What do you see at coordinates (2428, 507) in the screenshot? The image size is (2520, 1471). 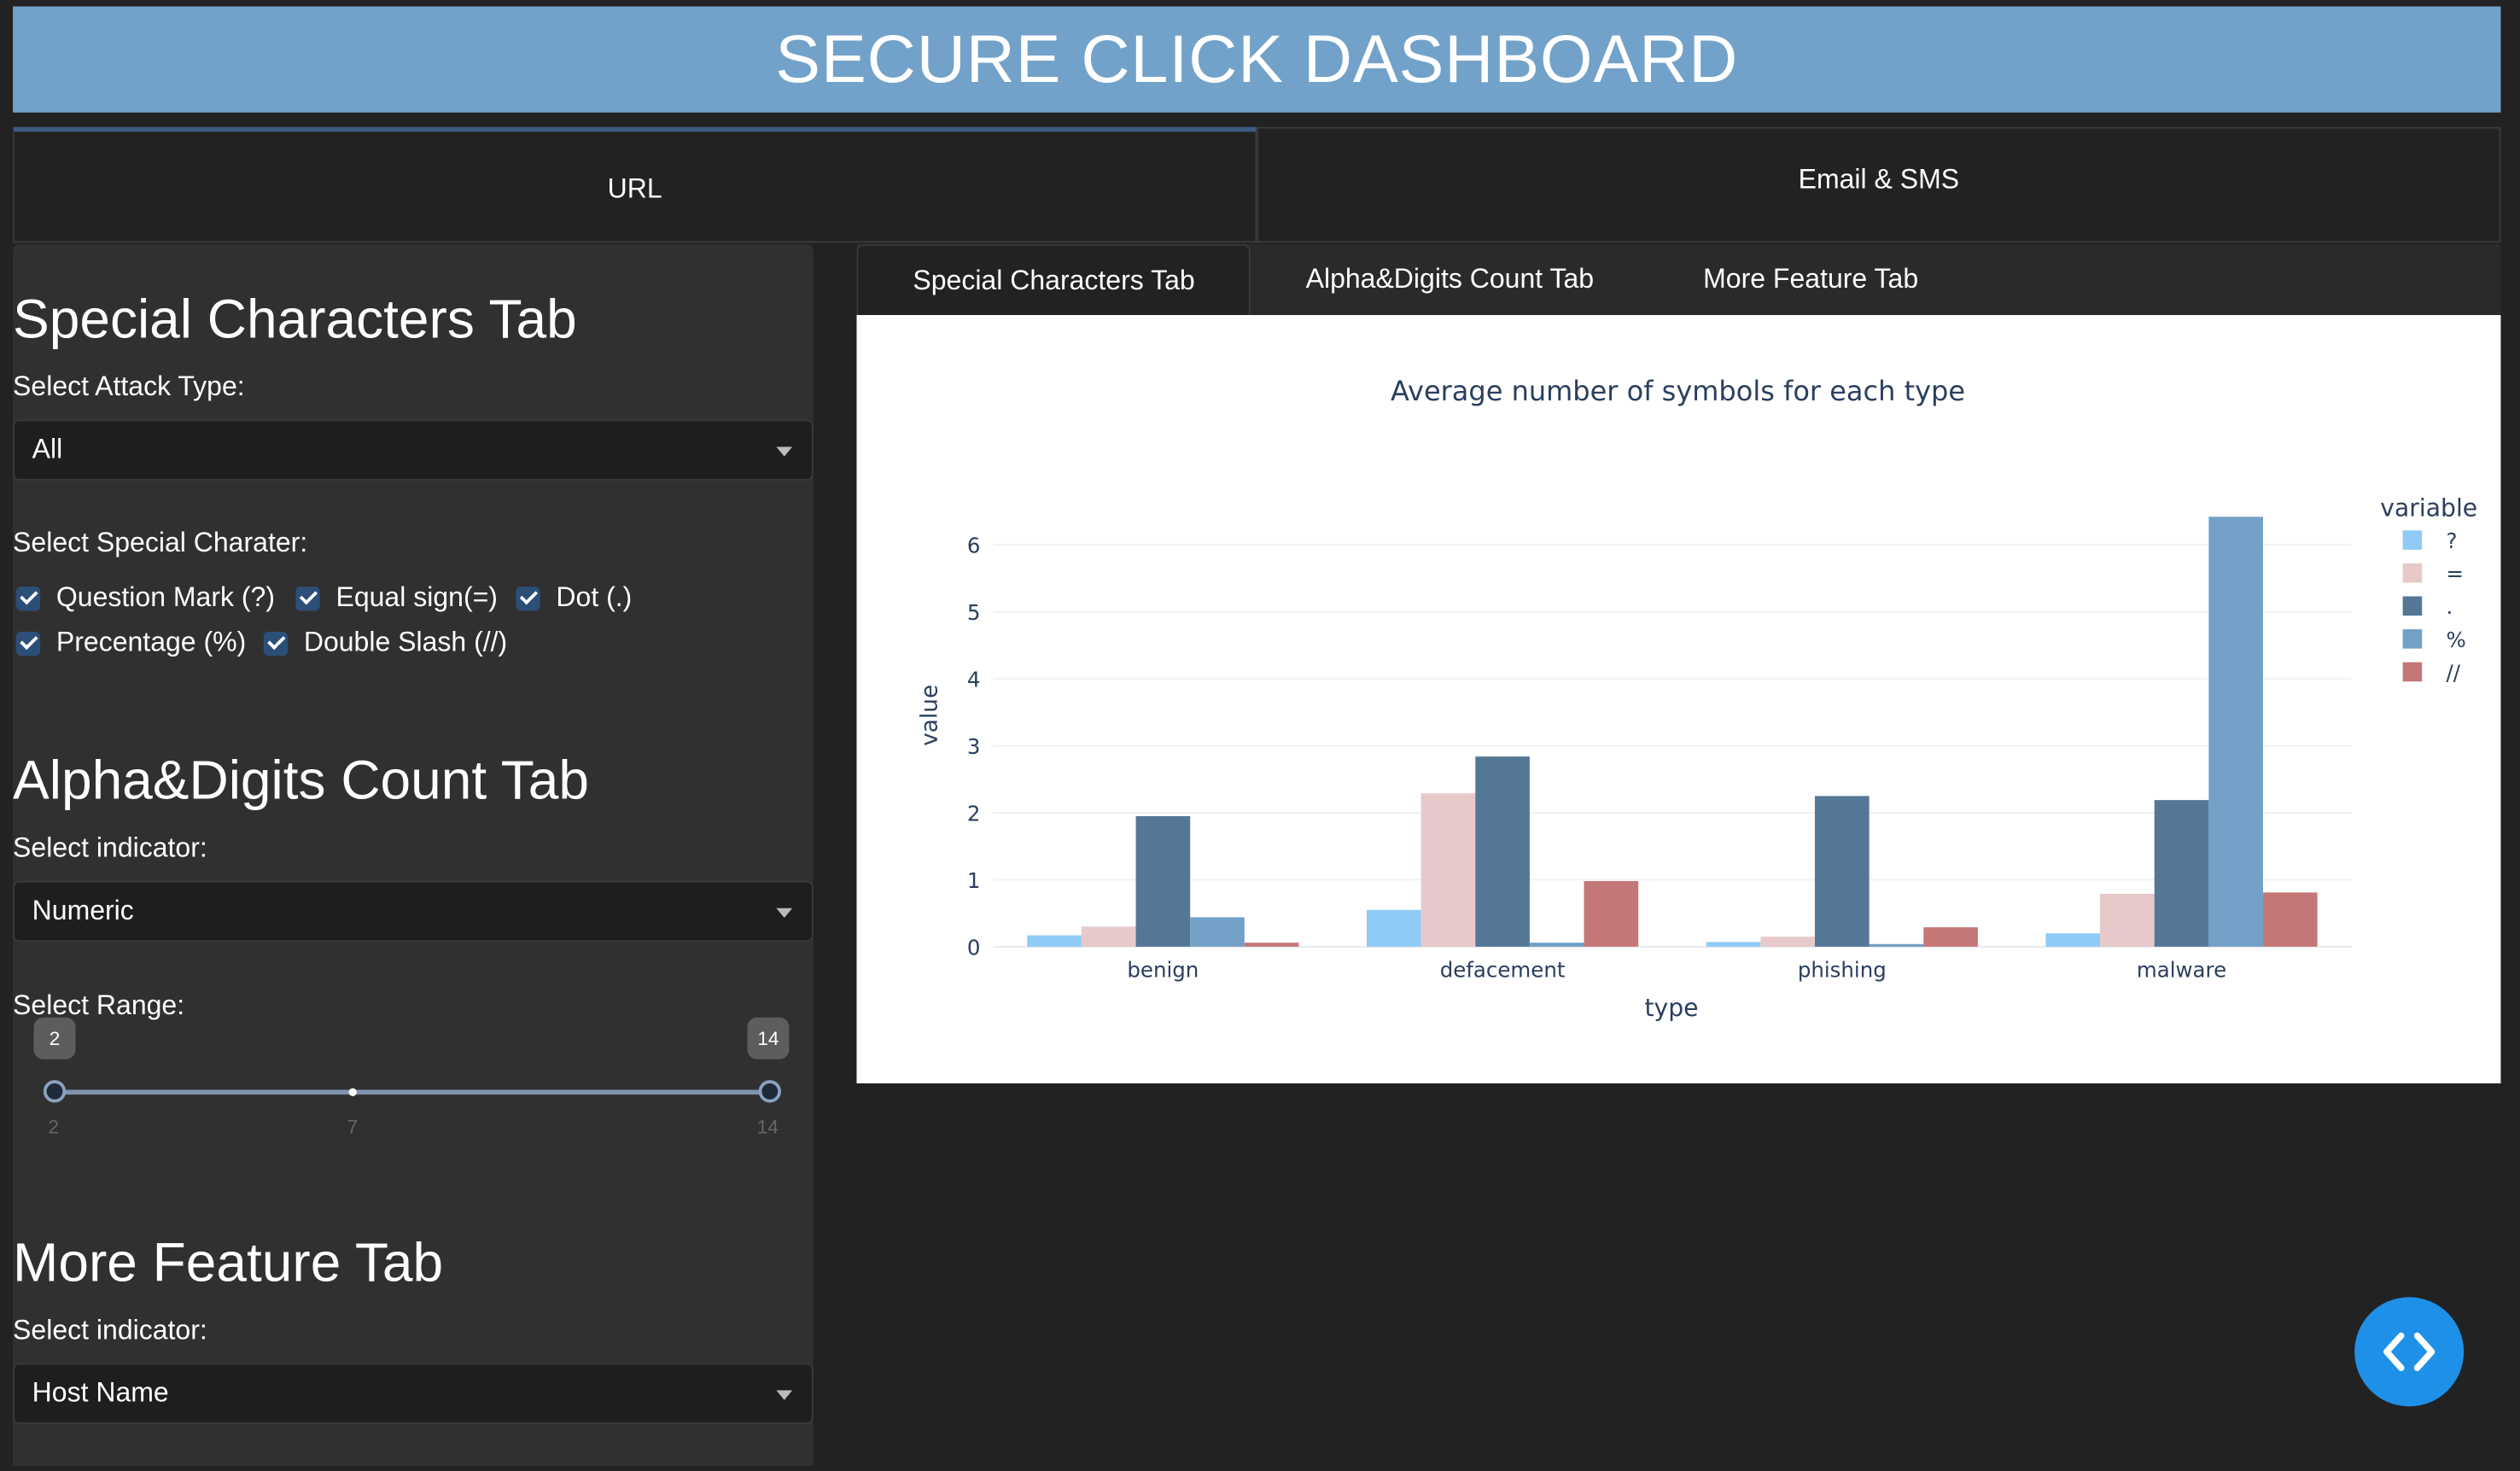 I see `legend-title: variable` at bounding box center [2428, 507].